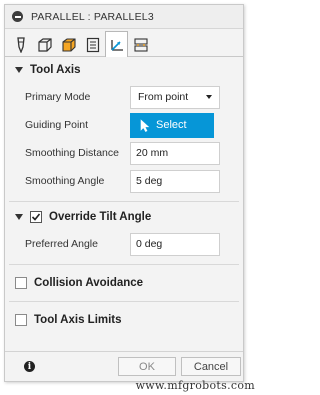 This screenshot has width=320, height=395. I want to click on tool-axis-limits-checkbox, so click(21, 320).